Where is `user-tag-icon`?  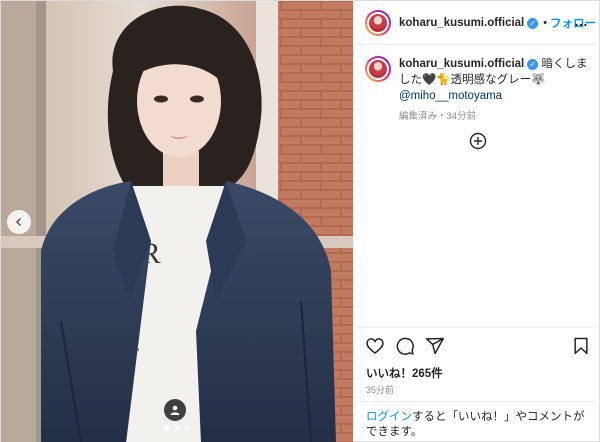 user-tag-icon is located at coordinates (175, 410).